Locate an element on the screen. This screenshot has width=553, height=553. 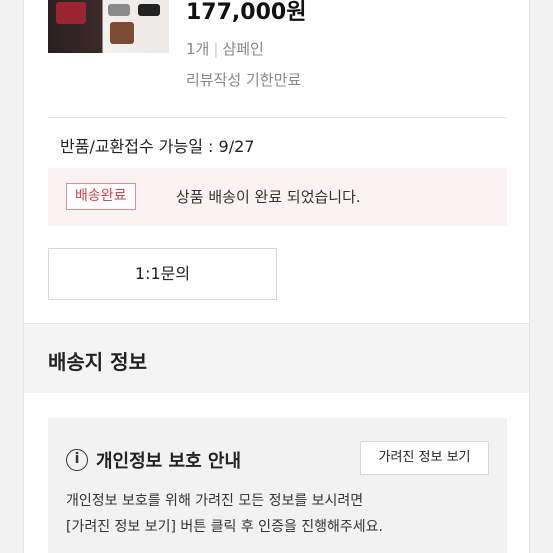
delivery-status-box: 배송완료 상품 배송이 완료 되었습니다. is located at coordinates (277, 197).